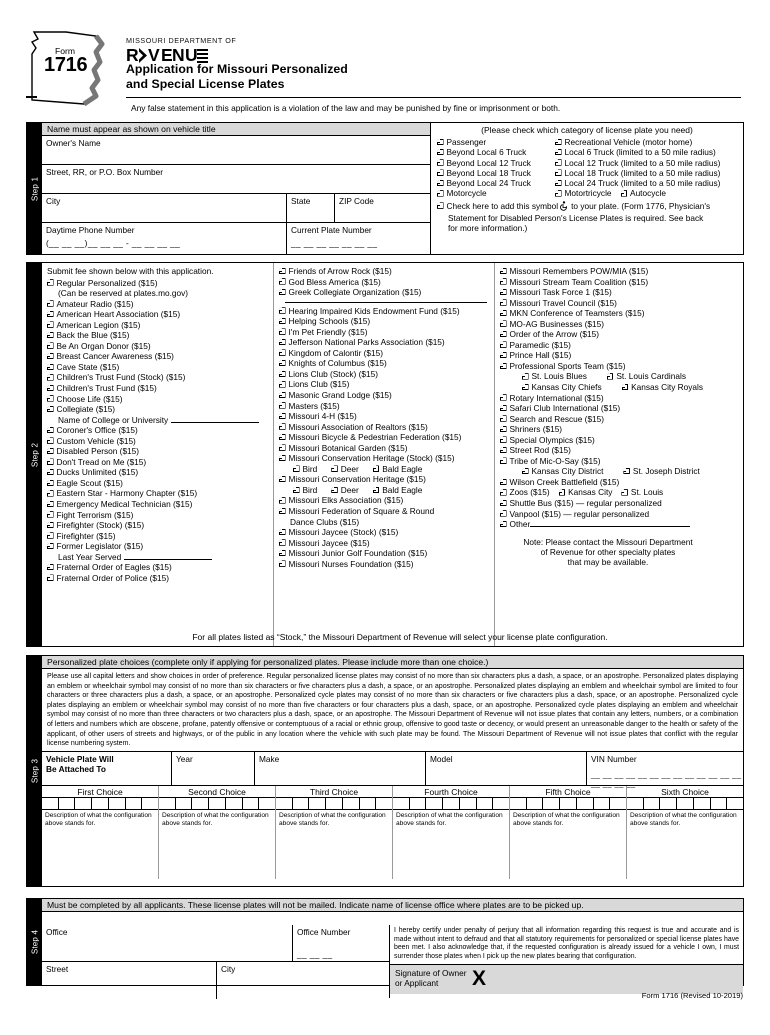  Describe the element at coordinates (384, 427) in the screenshot. I see `plate-option-row: Missouri Association of Realtors ($15)` at that location.